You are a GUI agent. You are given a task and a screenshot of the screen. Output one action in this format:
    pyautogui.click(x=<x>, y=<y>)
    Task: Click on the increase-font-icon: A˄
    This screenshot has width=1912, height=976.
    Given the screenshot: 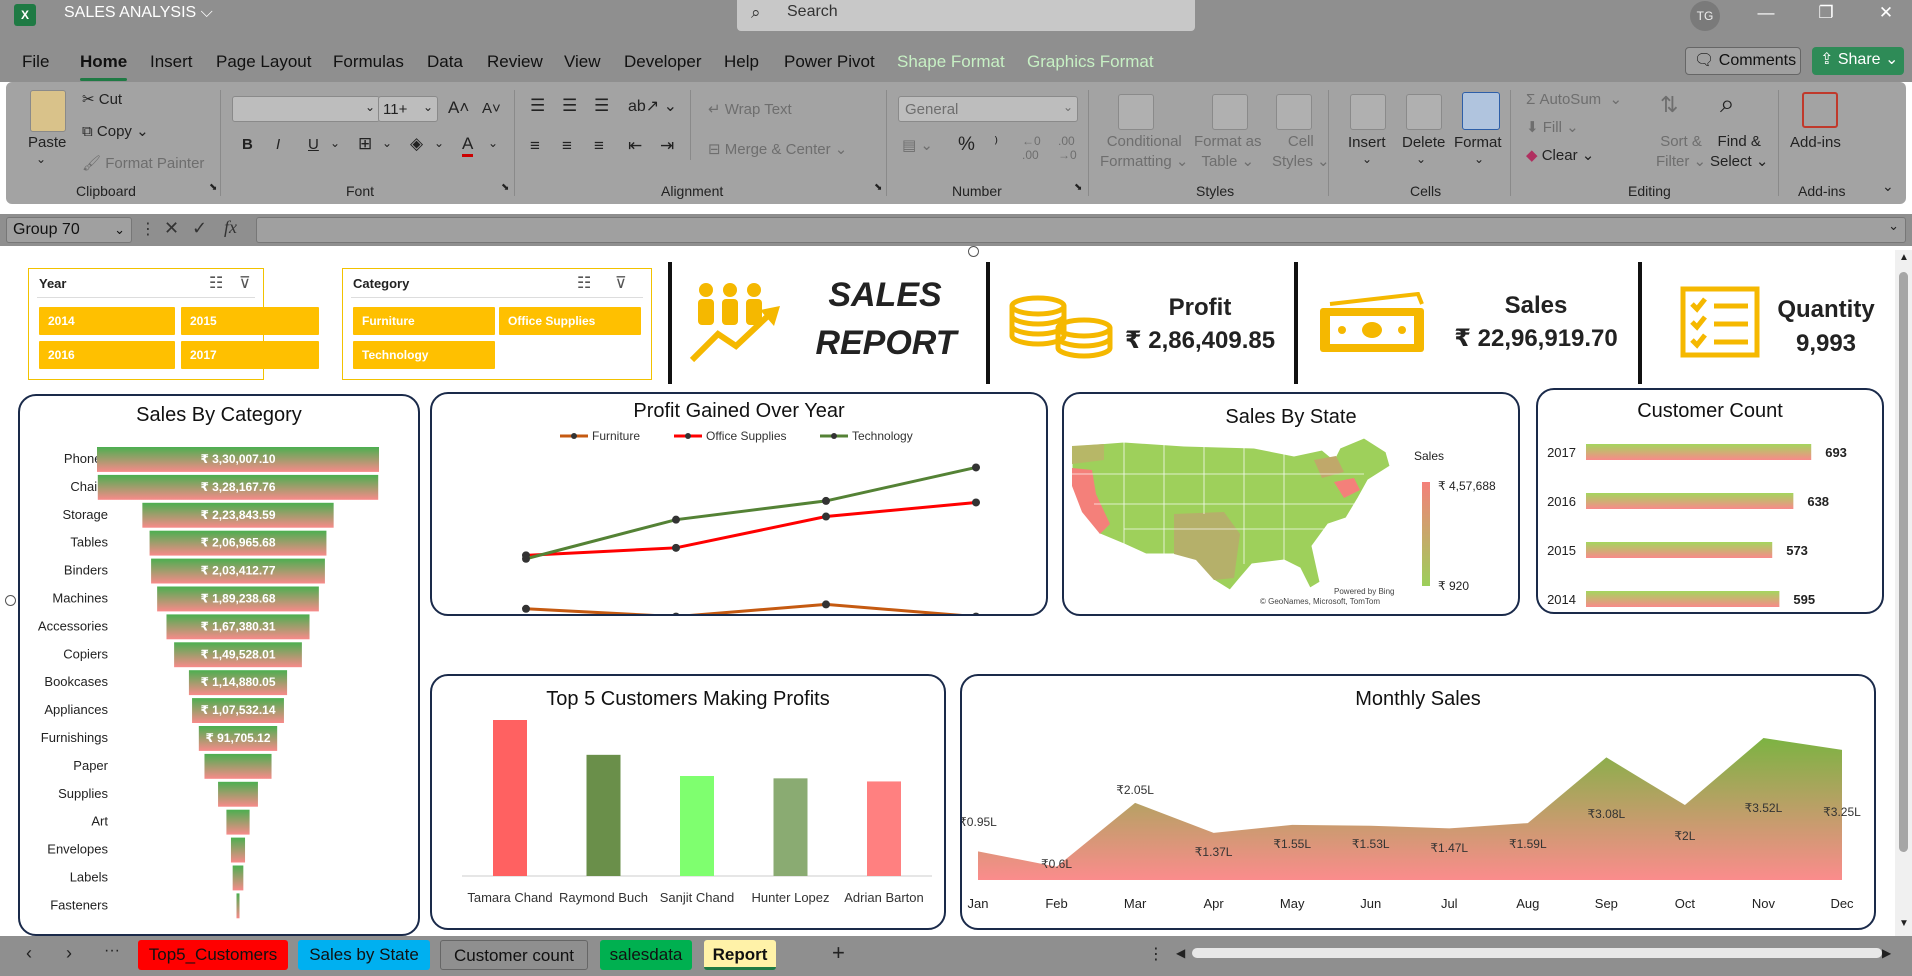 What is the action you would take?
    pyautogui.click(x=458, y=108)
    